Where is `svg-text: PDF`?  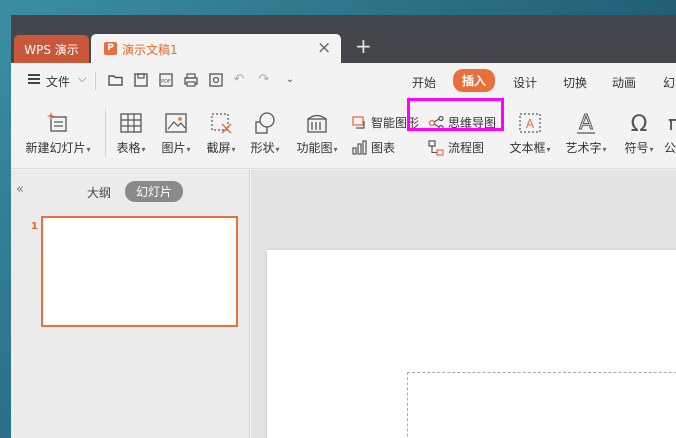 svg-text: PDF is located at coordinates (166, 82).